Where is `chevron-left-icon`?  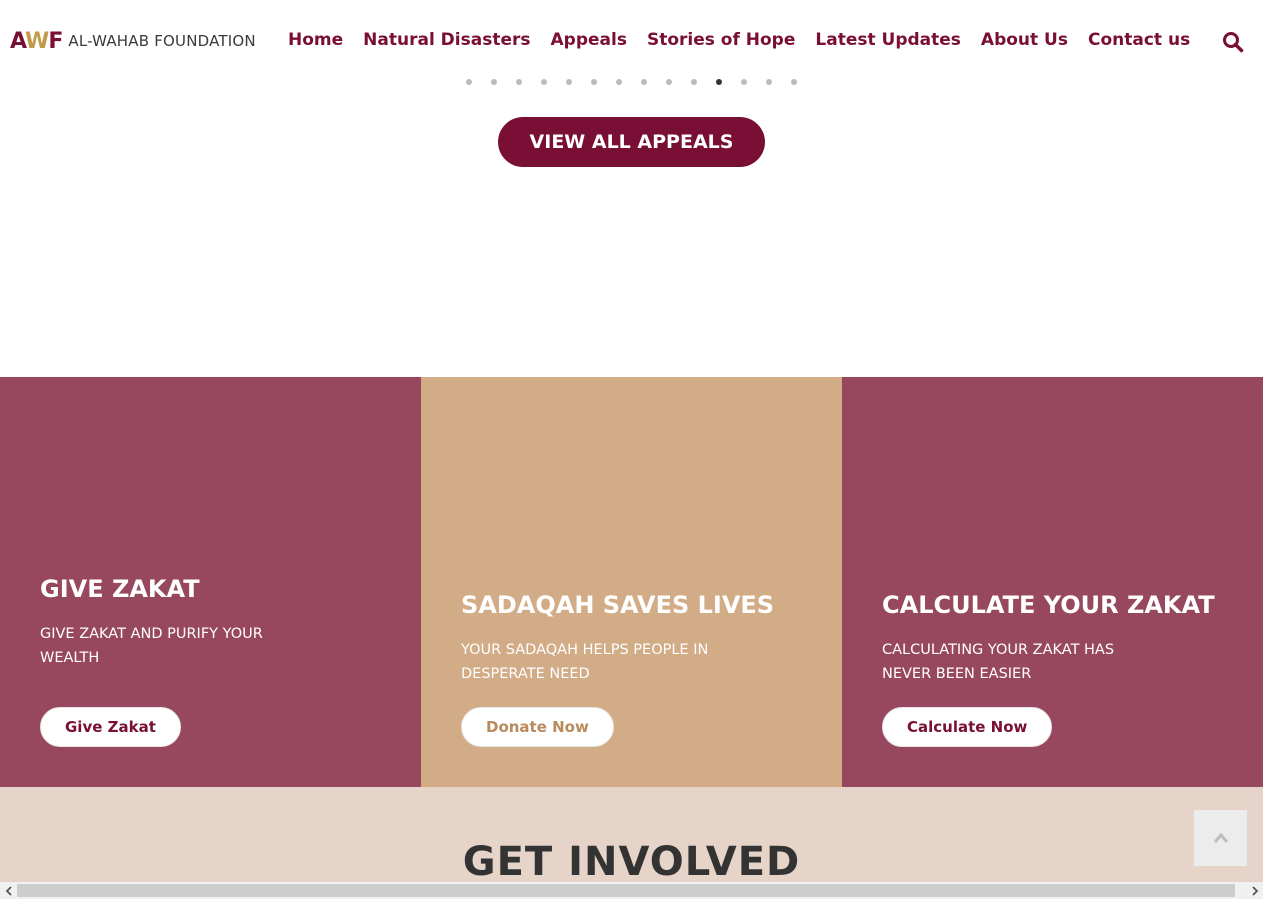
chevron-left-icon is located at coordinates (8, 890).